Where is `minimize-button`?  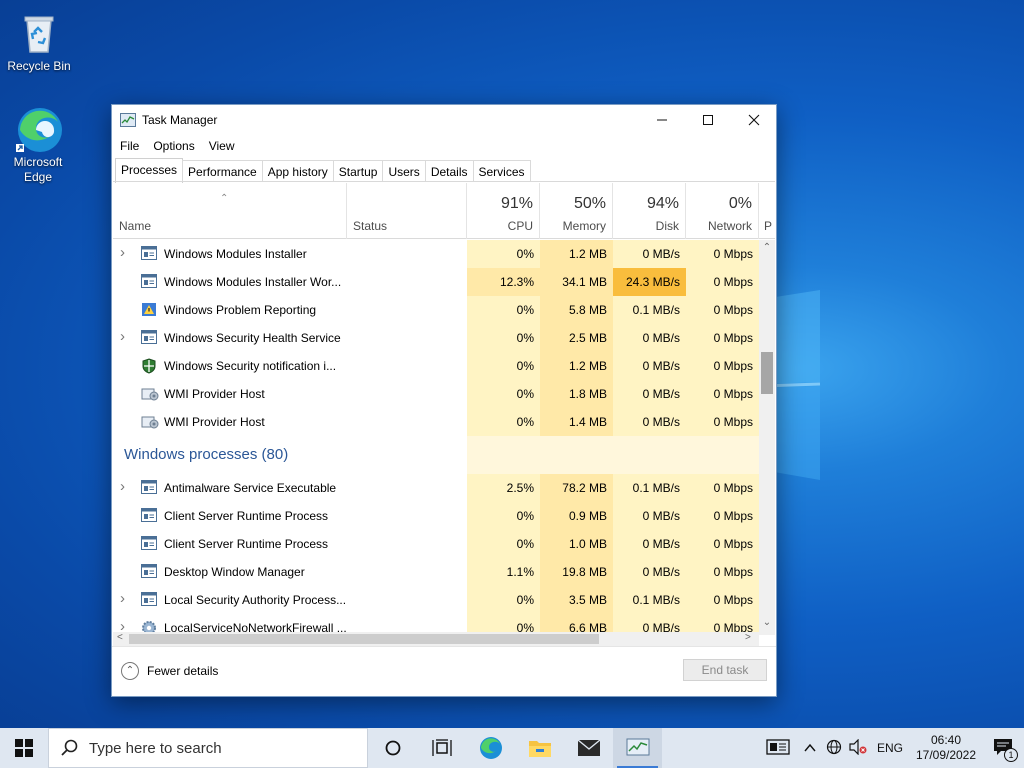
minimize-button is located at coordinates (662, 120).